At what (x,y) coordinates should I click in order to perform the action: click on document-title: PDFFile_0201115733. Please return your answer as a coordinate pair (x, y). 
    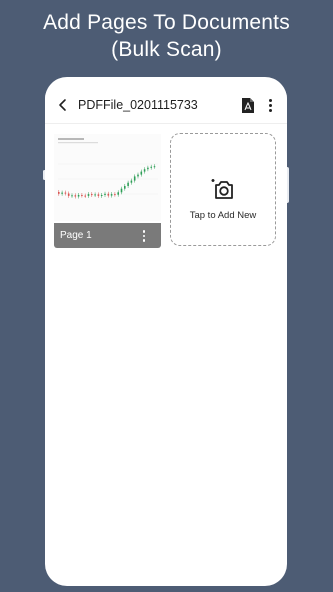
    Looking at the image, I should click on (138, 105).